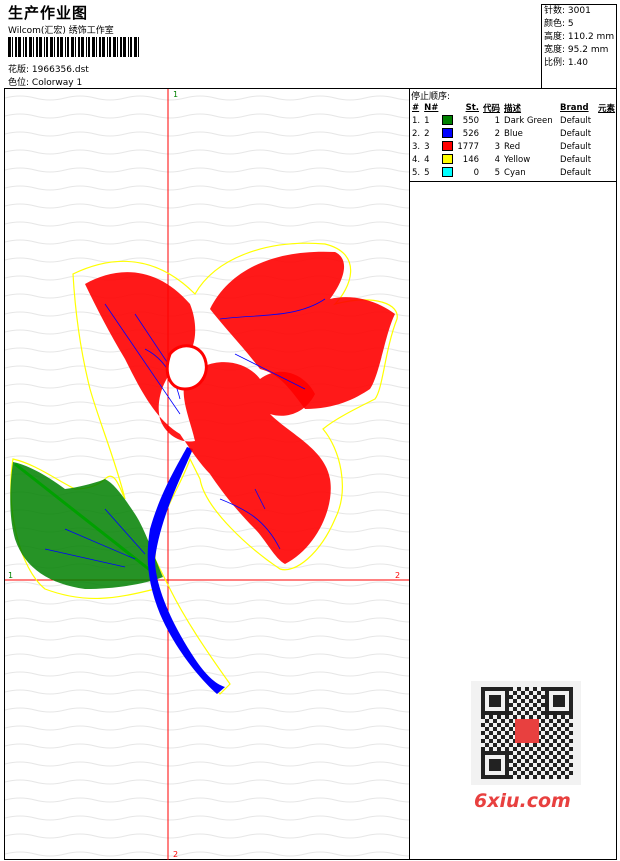  What do you see at coordinates (559, 24) in the screenshot?
I see `stat-colors: 颜色: 5` at bounding box center [559, 24].